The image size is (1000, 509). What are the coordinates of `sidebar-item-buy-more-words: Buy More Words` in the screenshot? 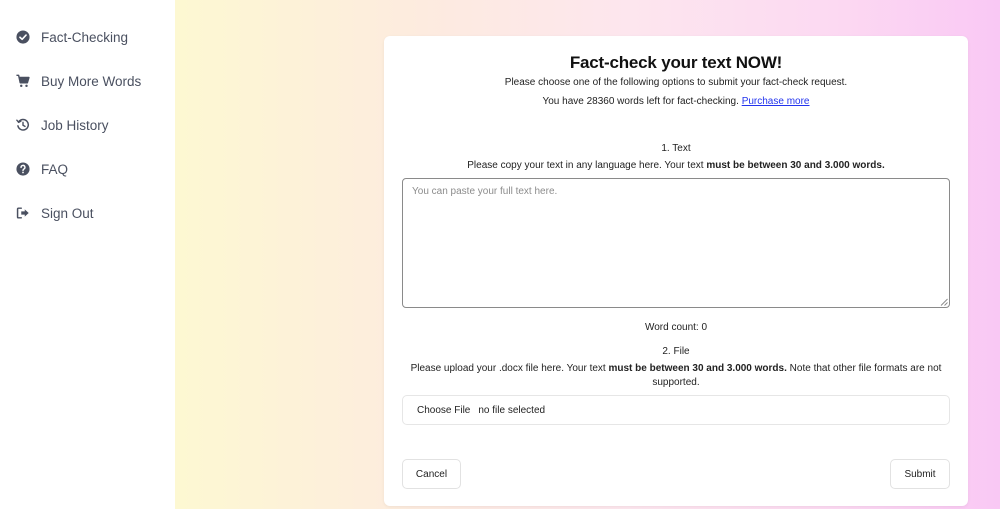 It's located at (87, 81).